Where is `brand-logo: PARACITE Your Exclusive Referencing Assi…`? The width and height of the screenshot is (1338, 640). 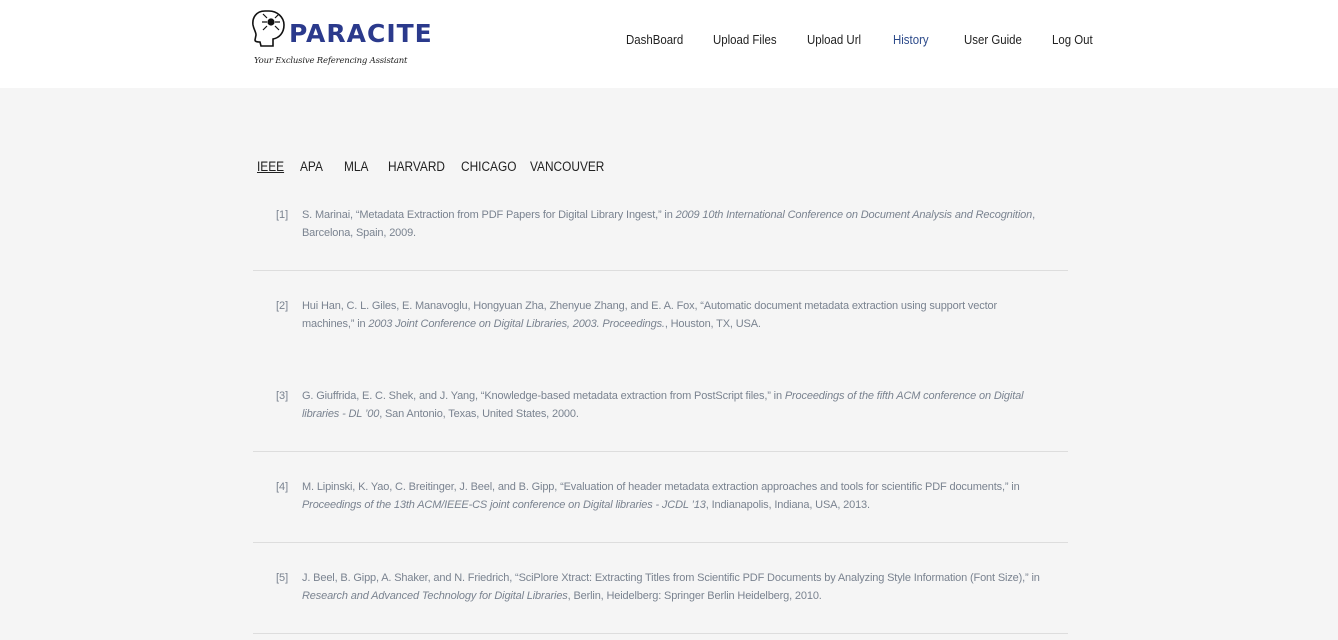 brand-logo: PARACITE Your Exclusive Referencing Assi… is located at coordinates (341, 39).